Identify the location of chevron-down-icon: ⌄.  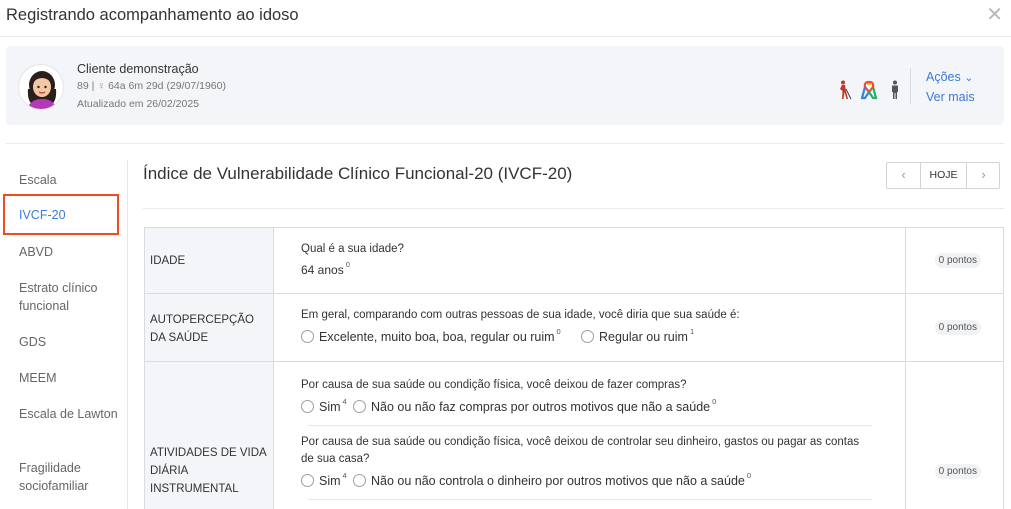
(969, 78).